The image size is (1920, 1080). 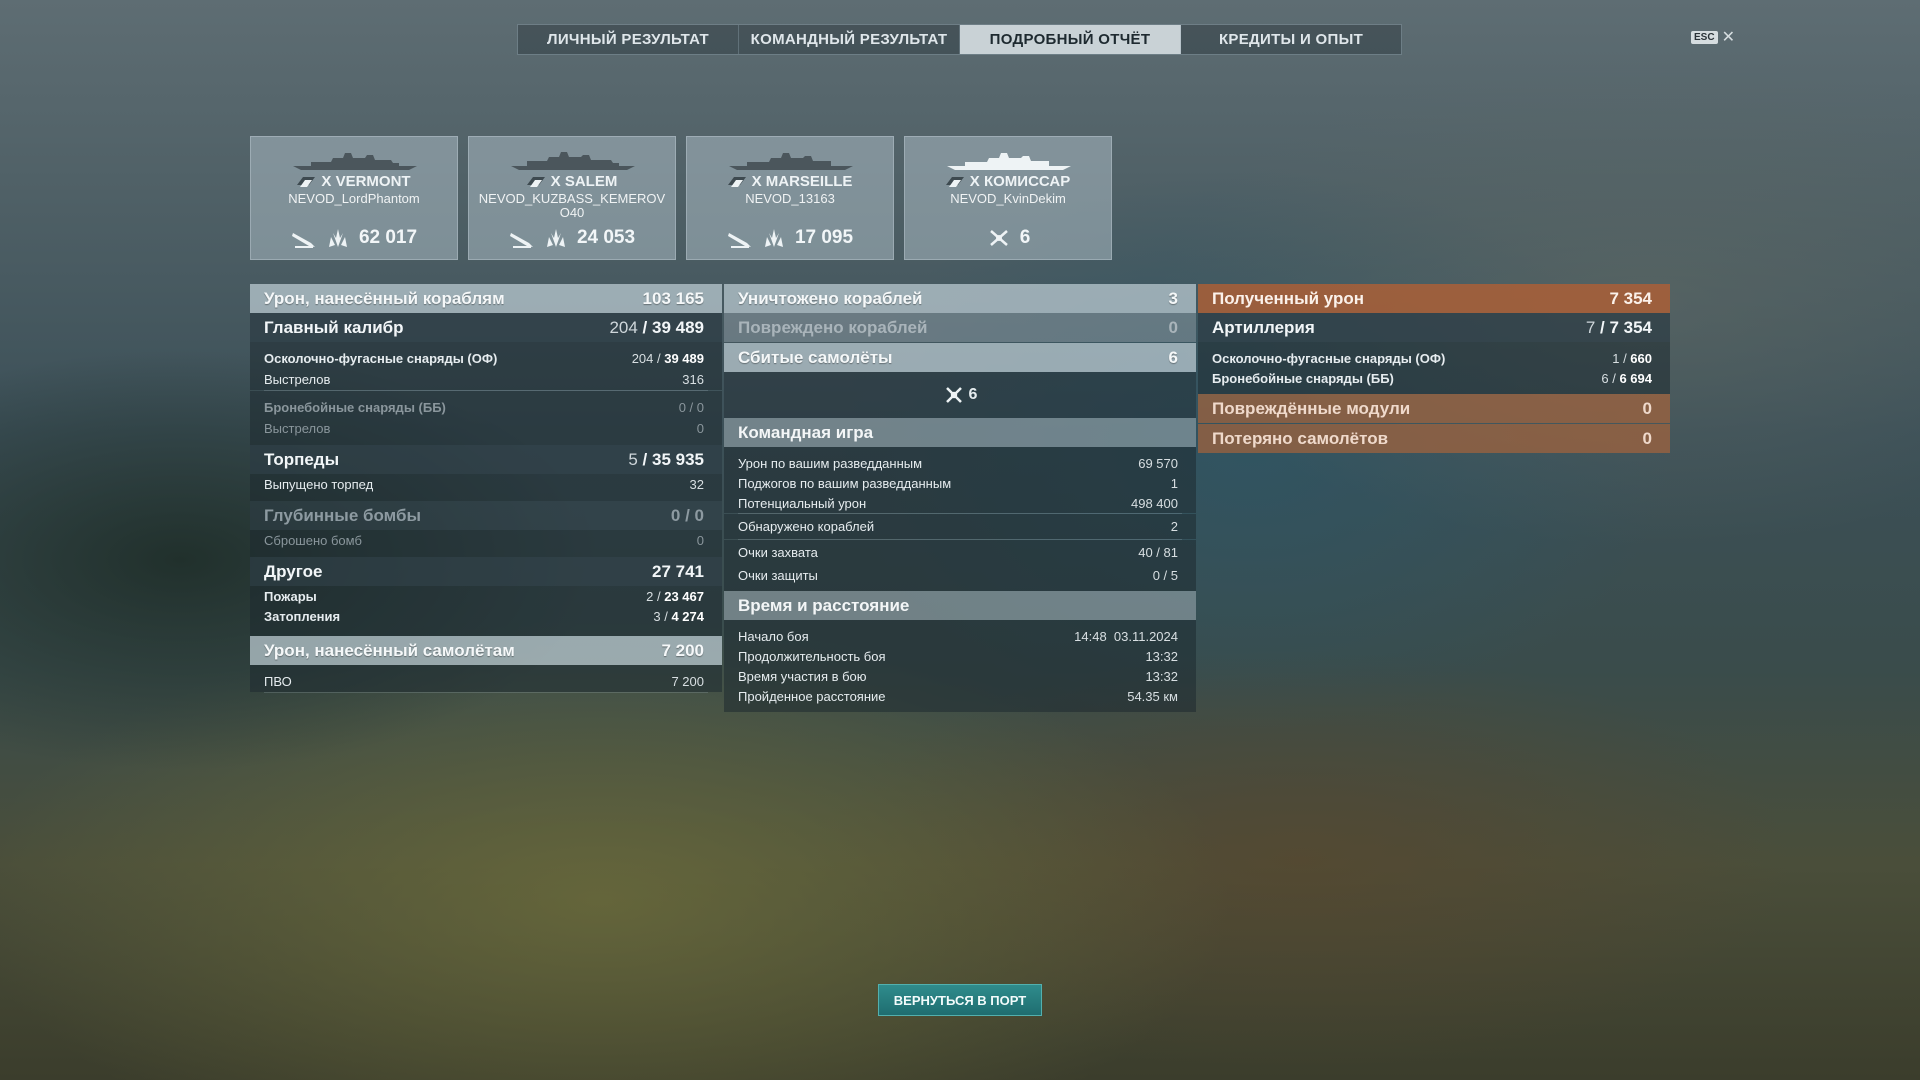 What do you see at coordinates (778, 575) in the screenshot?
I see `team-row-label: Очки защиты` at bounding box center [778, 575].